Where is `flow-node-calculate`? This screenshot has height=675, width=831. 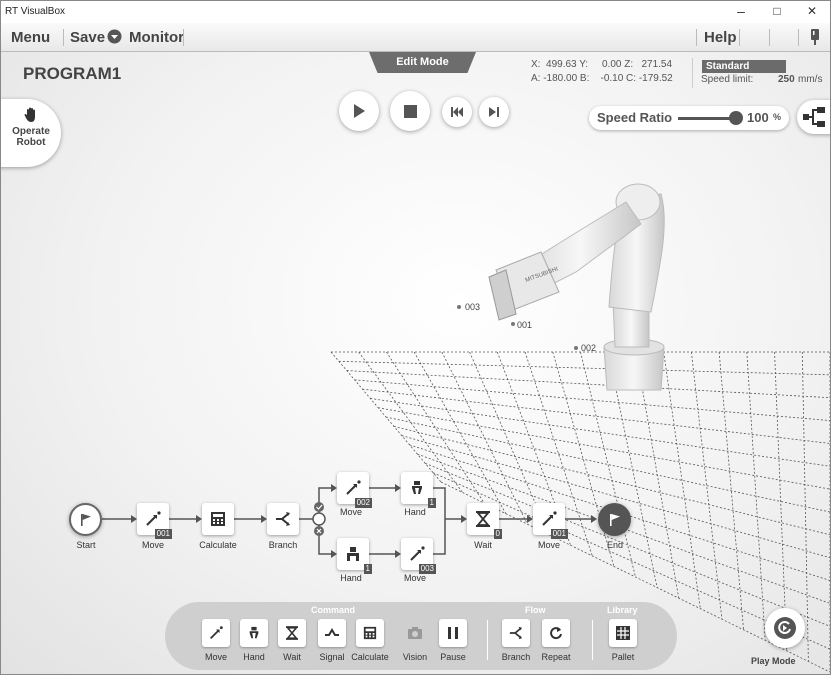
flow-node-calculate is located at coordinates (218, 519).